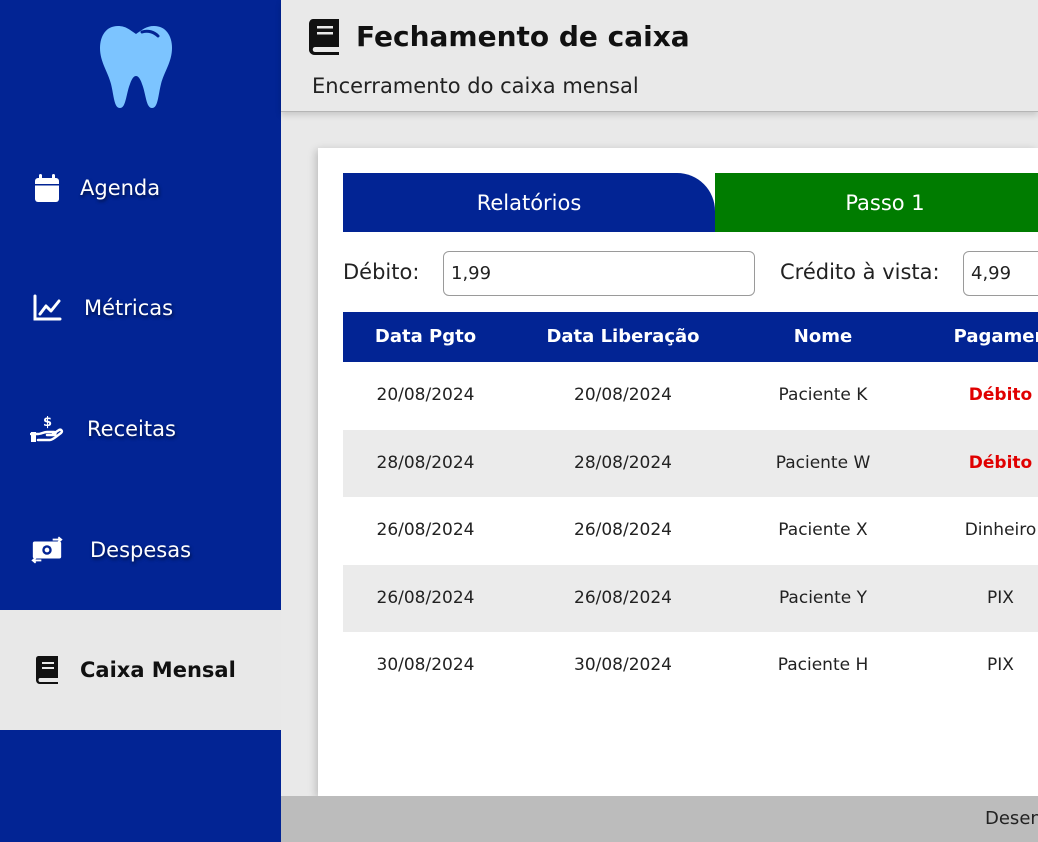 Image resolution: width=1038 pixels, height=842 pixels. Describe the element at coordinates (47, 550) in the screenshot. I see `money-exchange-icon` at that location.